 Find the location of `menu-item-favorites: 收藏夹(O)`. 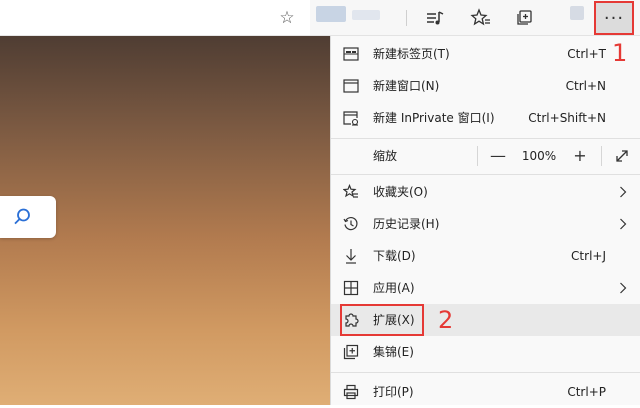

menu-item-favorites: 收藏夹(O) is located at coordinates (485, 192).